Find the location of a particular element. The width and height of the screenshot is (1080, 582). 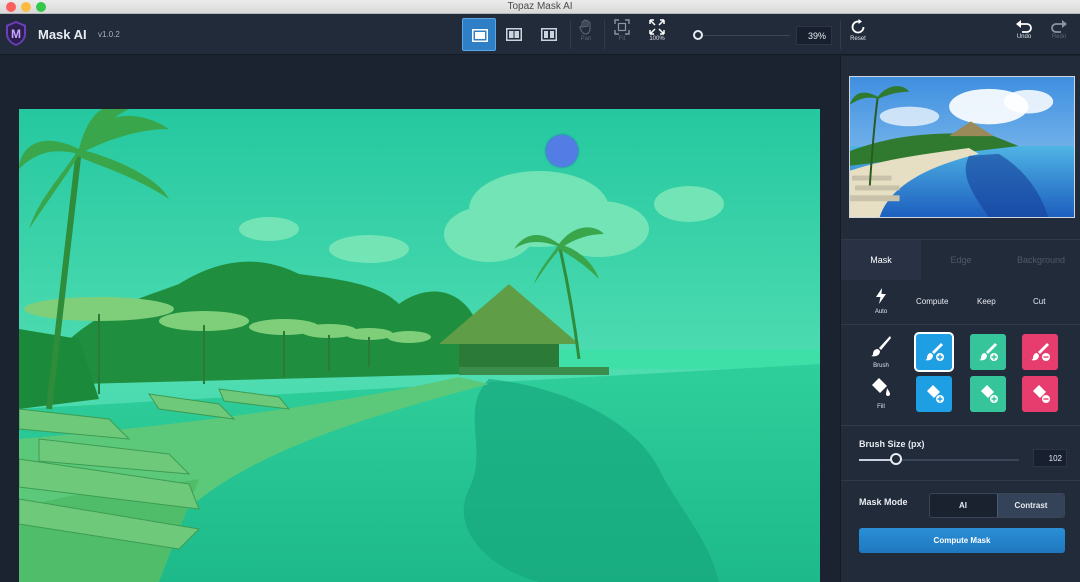

cut-fill-button is located at coordinates (1040, 394).